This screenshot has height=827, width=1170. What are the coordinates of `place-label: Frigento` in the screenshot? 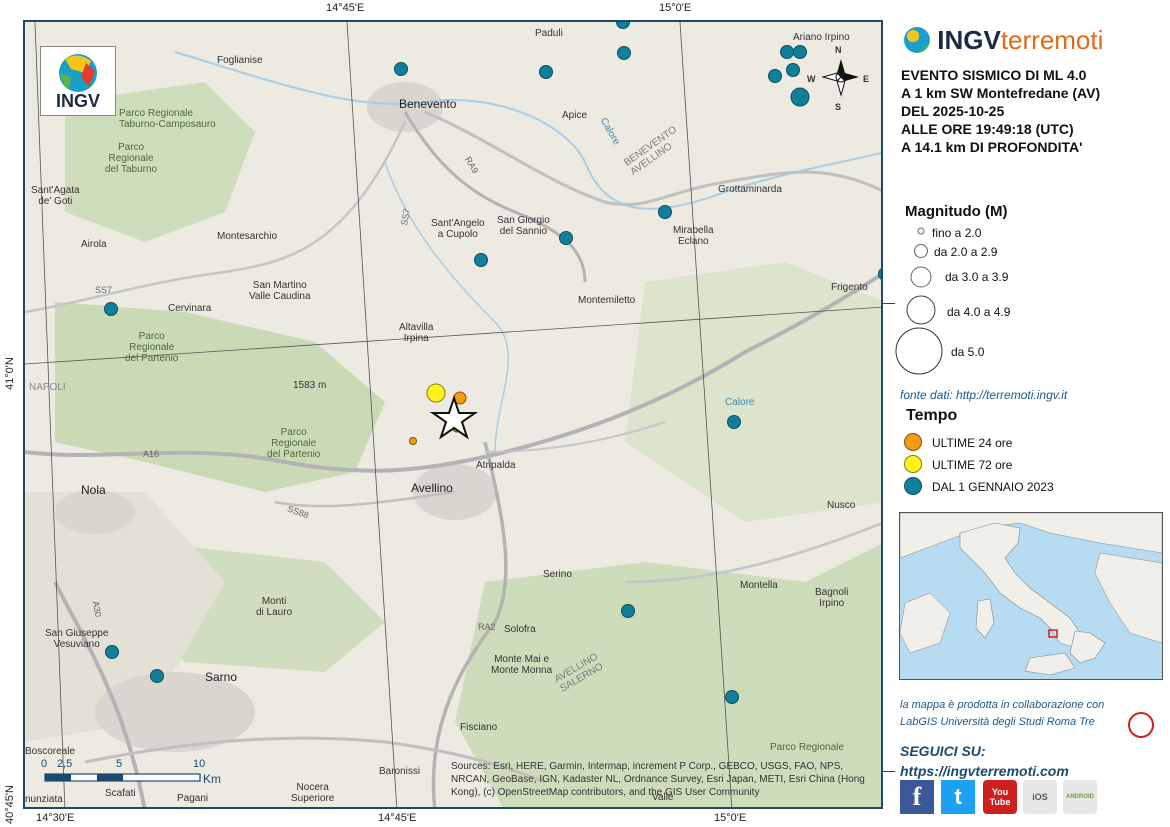 It's located at (849, 287).